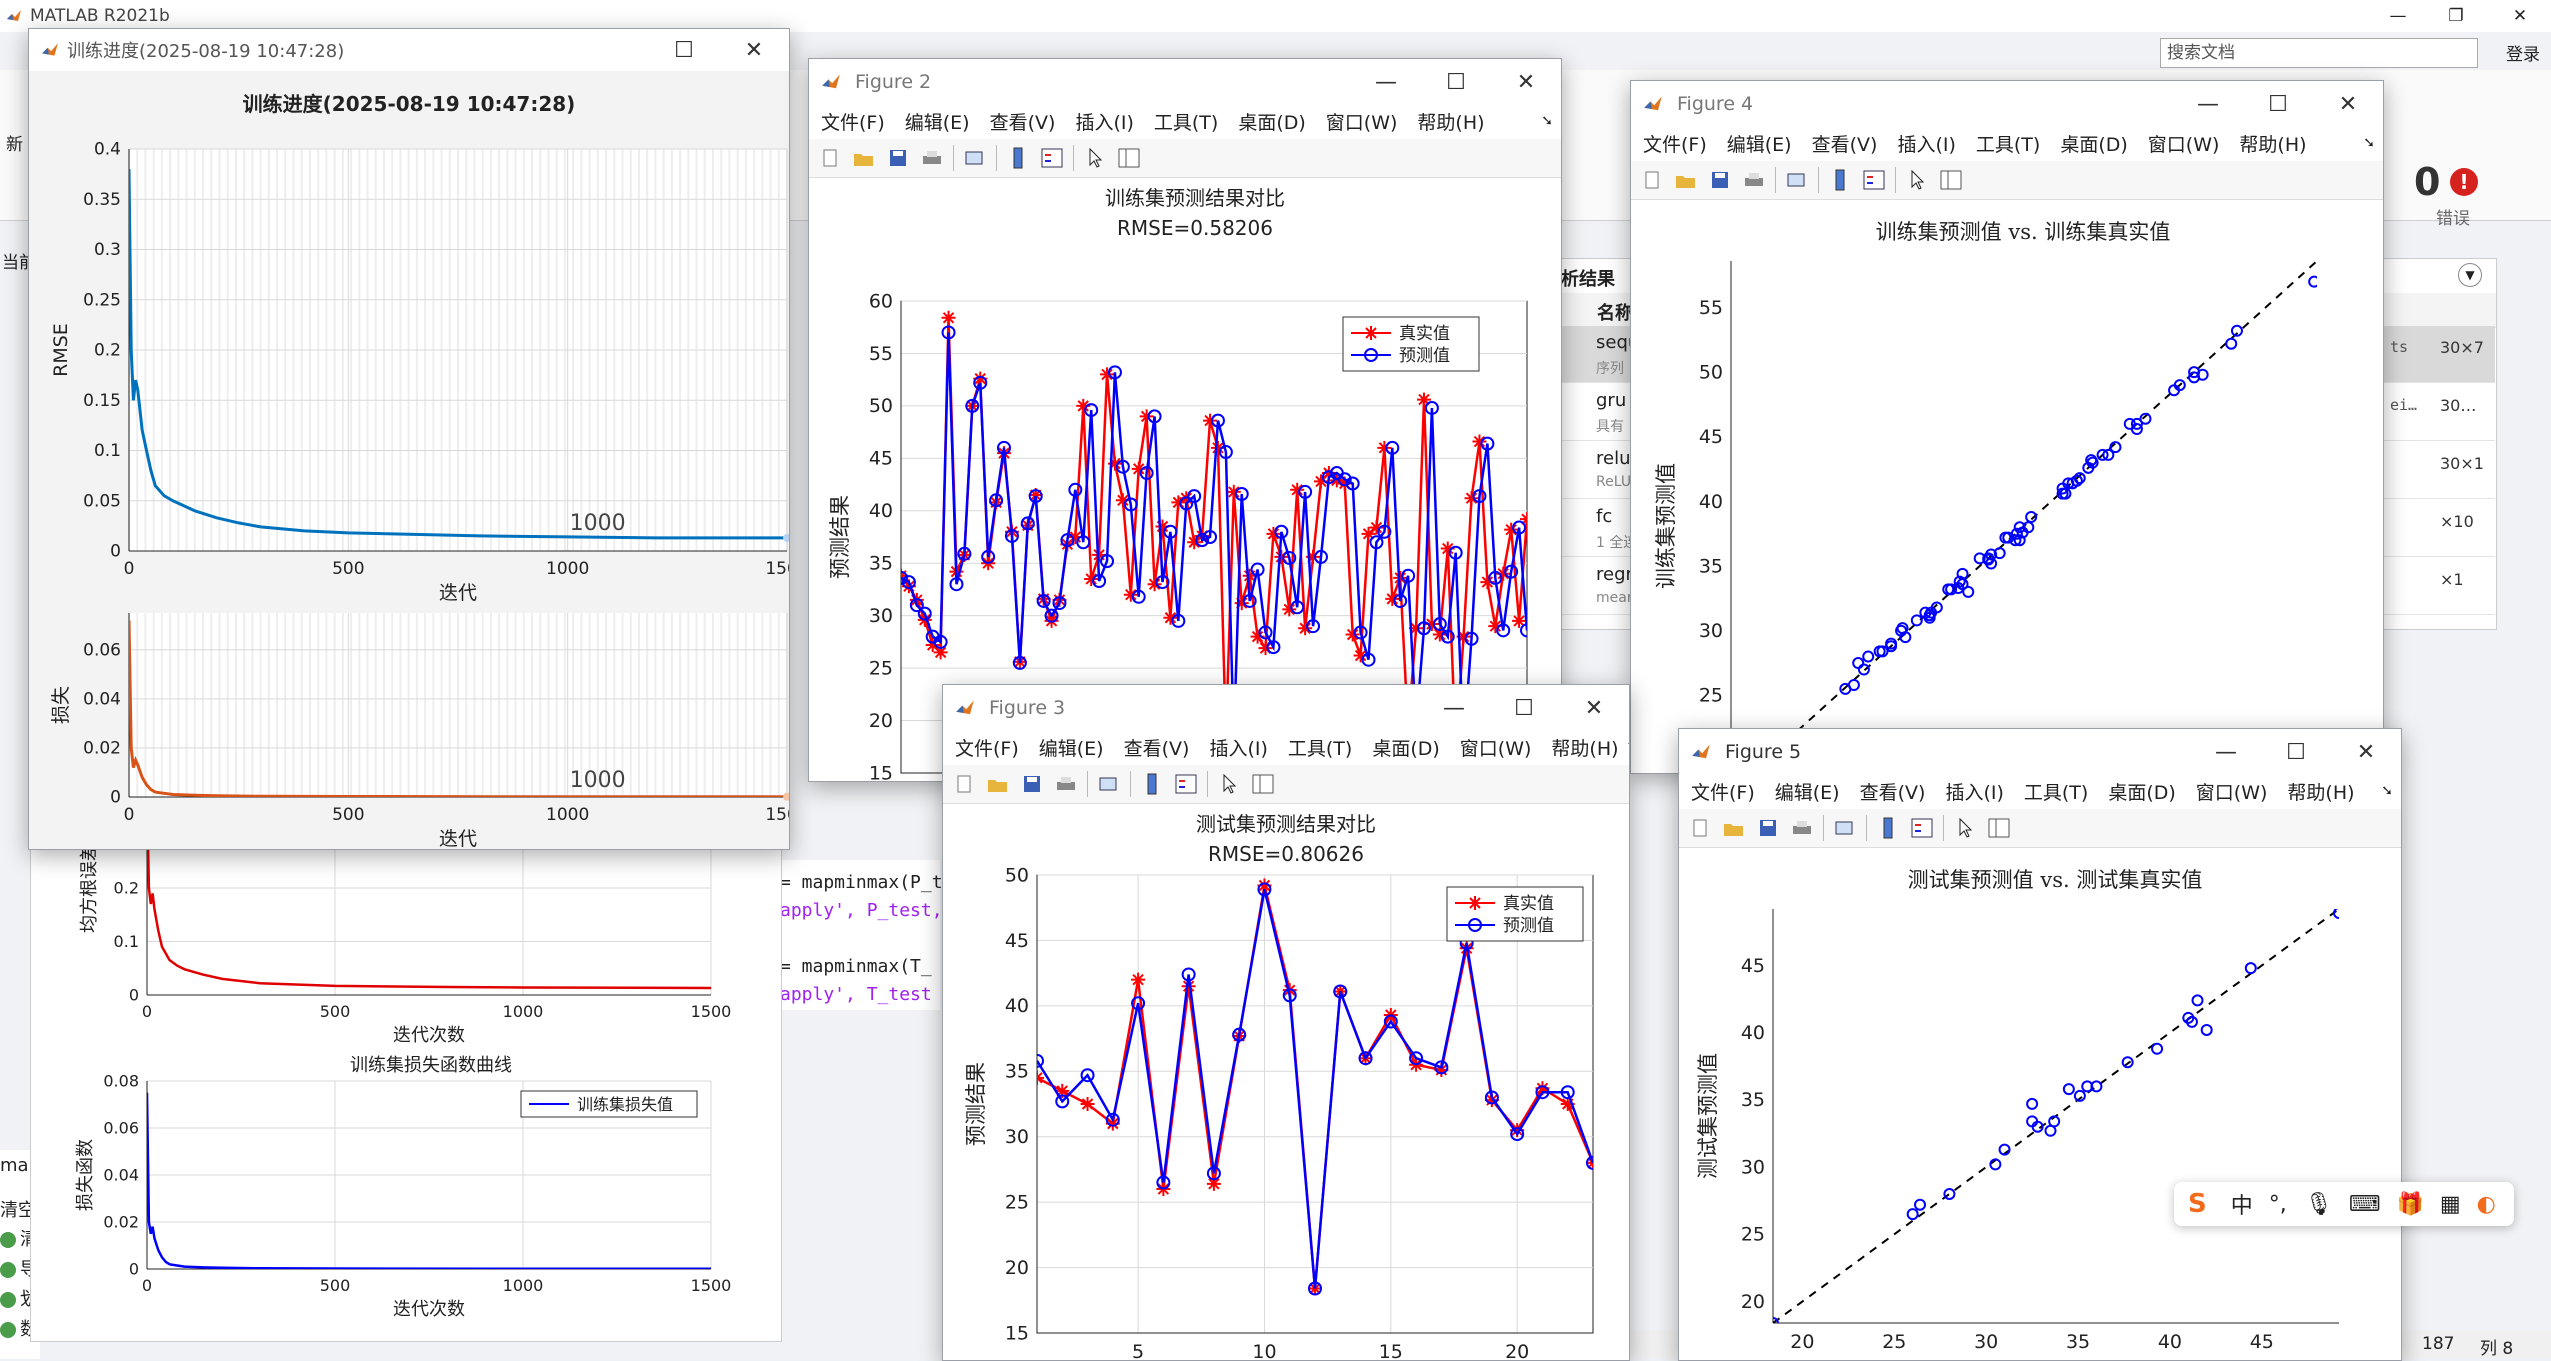 This screenshot has height=1361, width=2551. Describe the element at coordinates (2242, 1204) in the screenshot. I see `ime-language-toggle: 中` at that location.